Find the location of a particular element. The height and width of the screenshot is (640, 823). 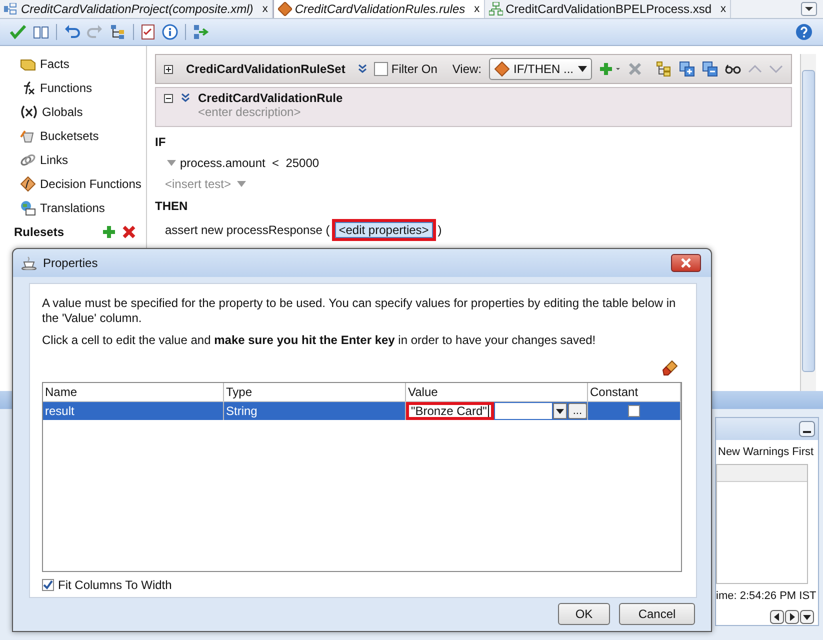

then-keyword: THEN is located at coordinates (171, 206).